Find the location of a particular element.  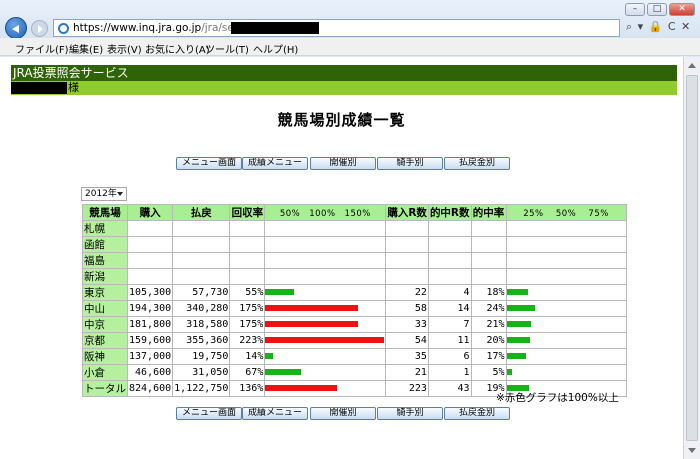

user-suffix: 様 is located at coordinates (73, 87).